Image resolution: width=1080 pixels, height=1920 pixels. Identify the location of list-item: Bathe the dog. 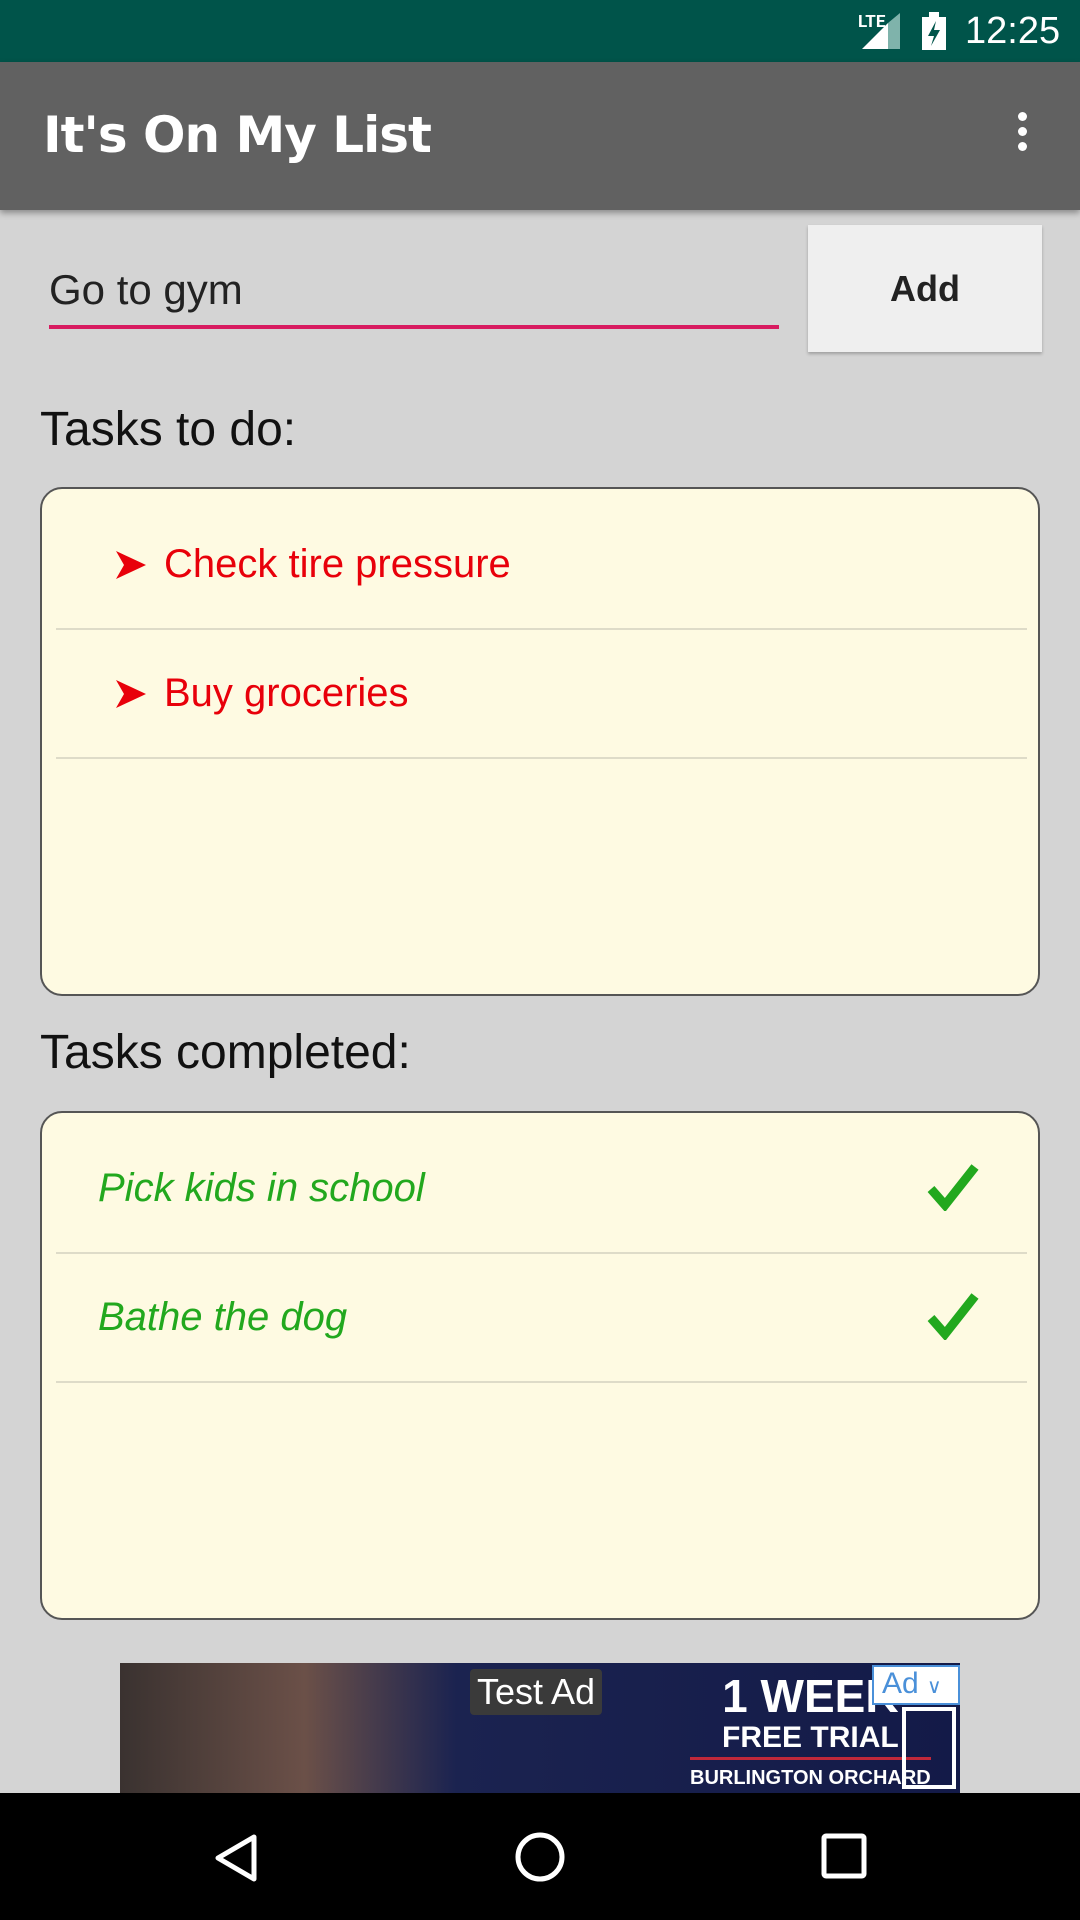
(541, 1318).